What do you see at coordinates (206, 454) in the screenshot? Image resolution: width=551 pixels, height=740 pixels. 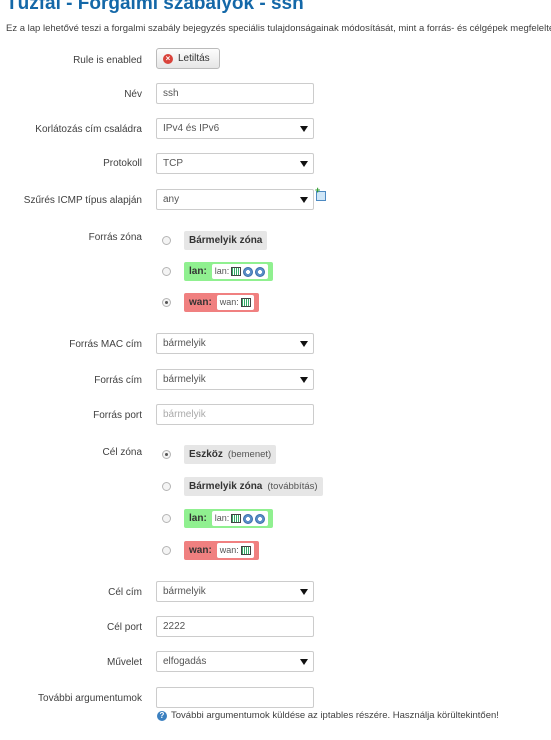 I see `zone-name: Eszköz` at bounding box center [206, 454].